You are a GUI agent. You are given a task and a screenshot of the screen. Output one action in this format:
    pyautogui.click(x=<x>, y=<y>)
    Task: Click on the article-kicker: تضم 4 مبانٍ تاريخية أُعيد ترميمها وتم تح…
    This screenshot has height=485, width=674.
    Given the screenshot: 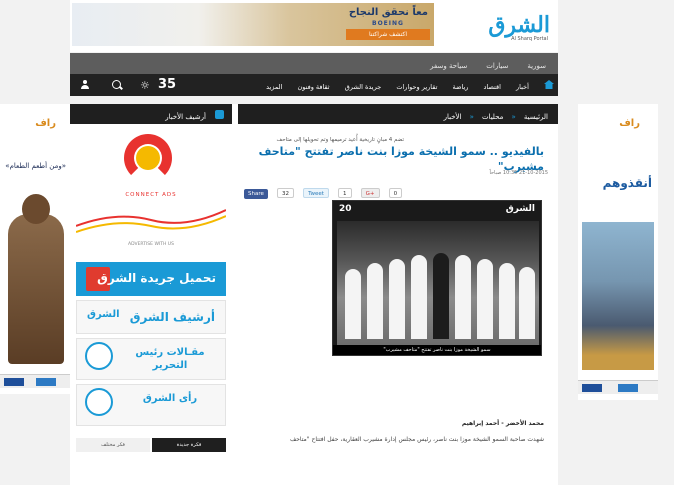 What is the action you would take?
    pyautogui.click(x=340, y=140)
    